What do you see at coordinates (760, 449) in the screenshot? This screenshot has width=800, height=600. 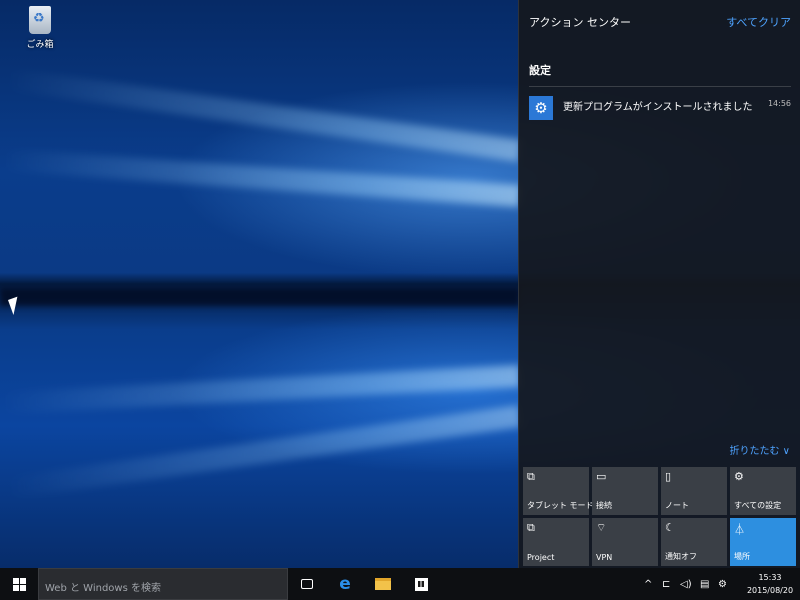 I see `collapse-link: 折りたたむ ∨` at bounding box center [760, 449].